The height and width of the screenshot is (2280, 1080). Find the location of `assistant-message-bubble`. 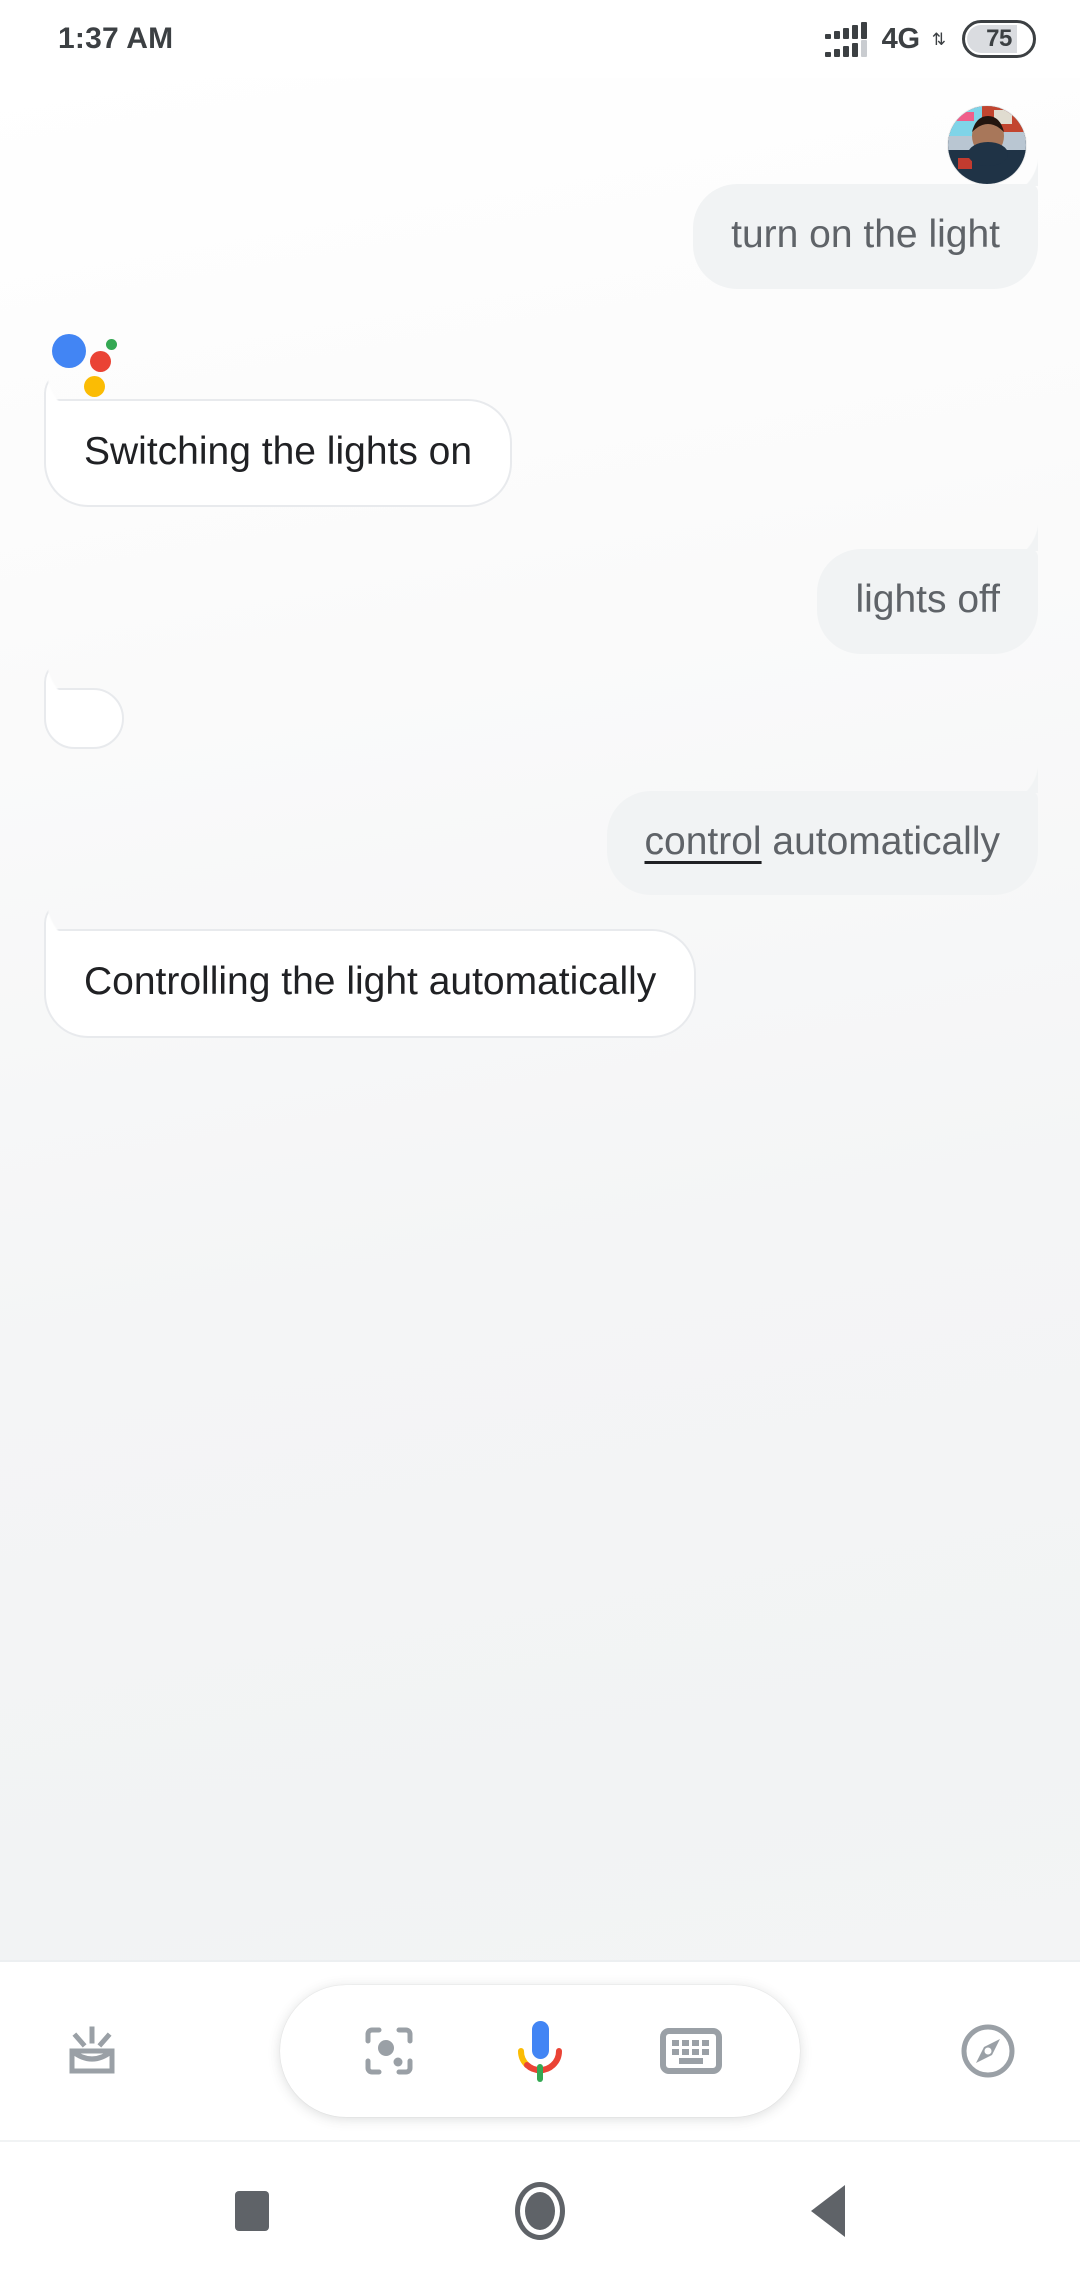

assistant-message-bubble is located at coordinates (84, 718).